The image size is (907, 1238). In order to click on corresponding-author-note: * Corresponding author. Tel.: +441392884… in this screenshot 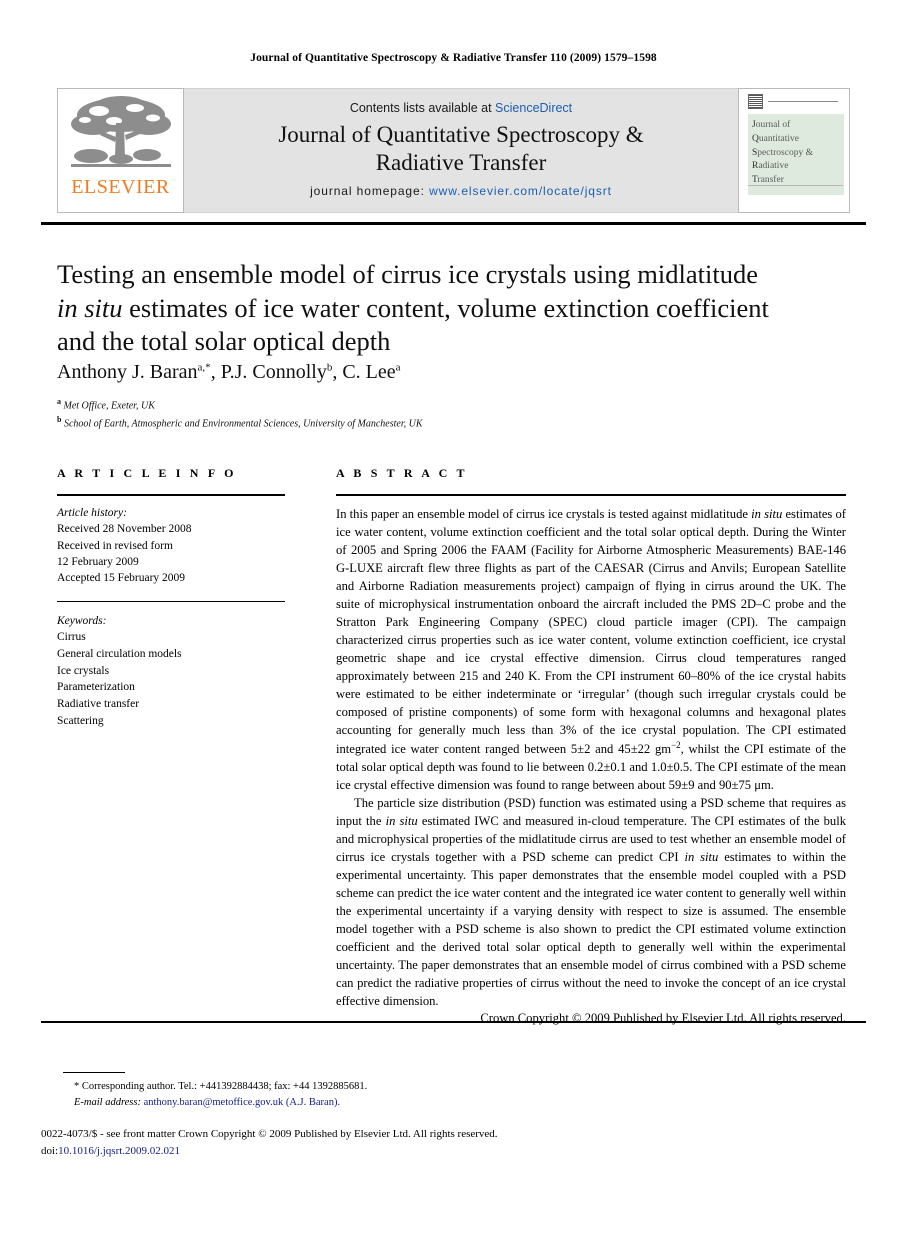, I will do `click(221, 1086)`.